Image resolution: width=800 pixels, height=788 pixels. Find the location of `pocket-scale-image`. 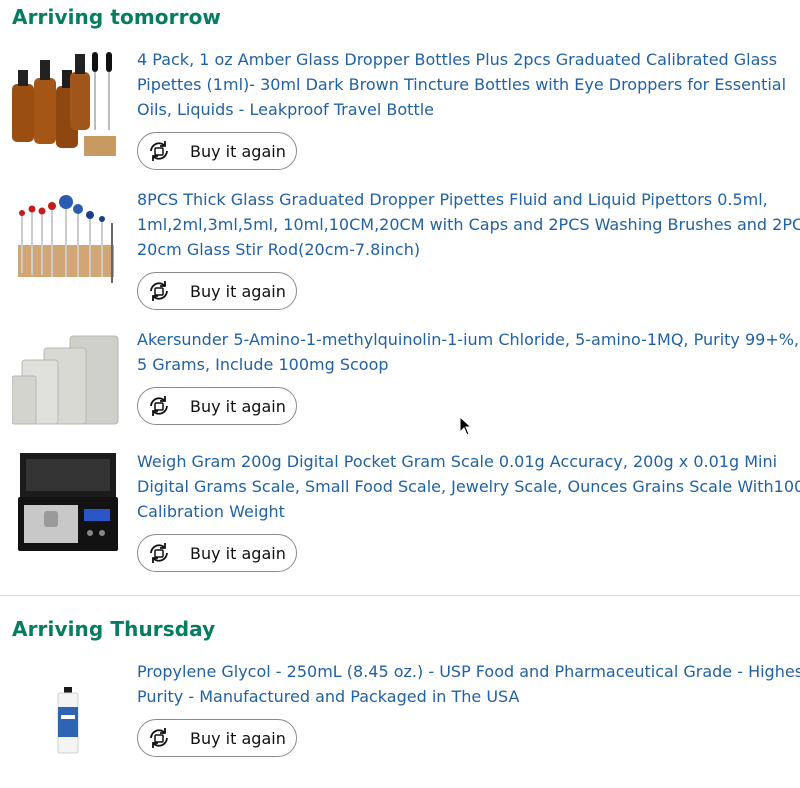

pocket-scale-image is located at coordinates (67, 503).